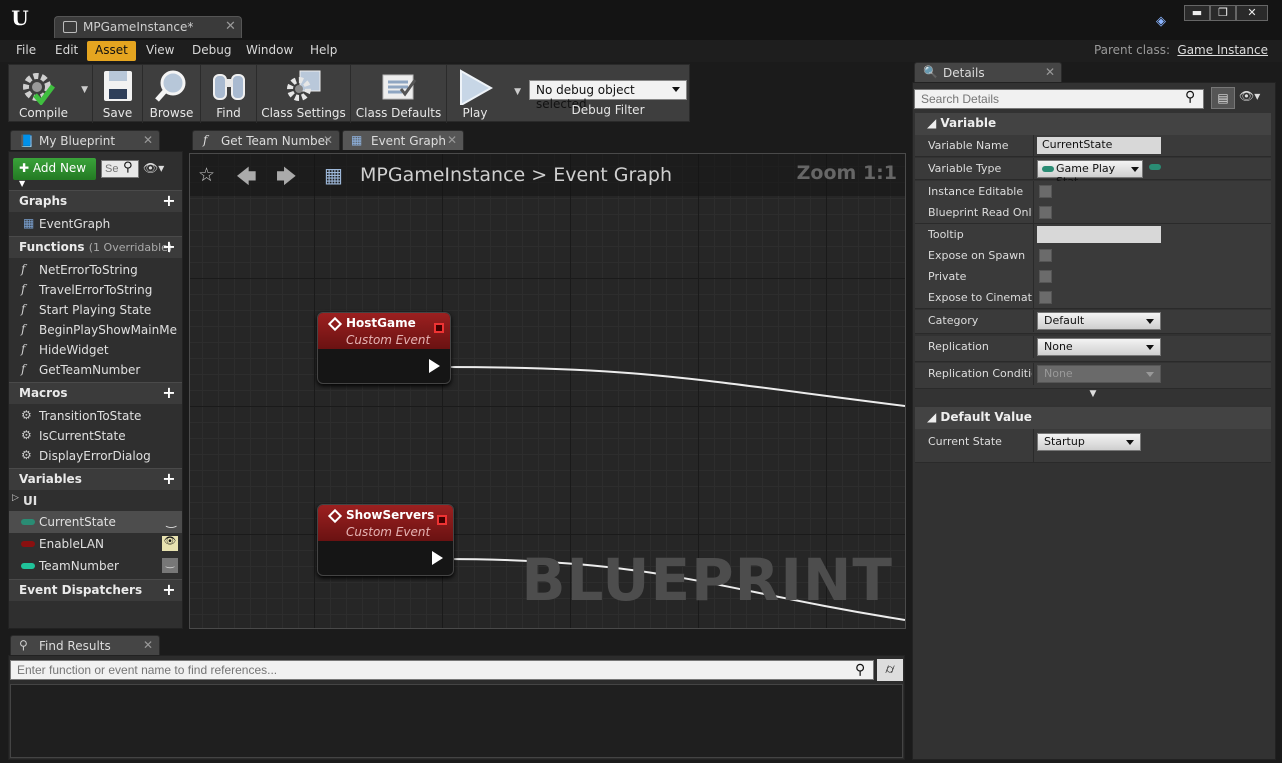 This screenshot has width=1282, height=763. I want to click on binoculars-icon: ⌭, so click(890, 670).